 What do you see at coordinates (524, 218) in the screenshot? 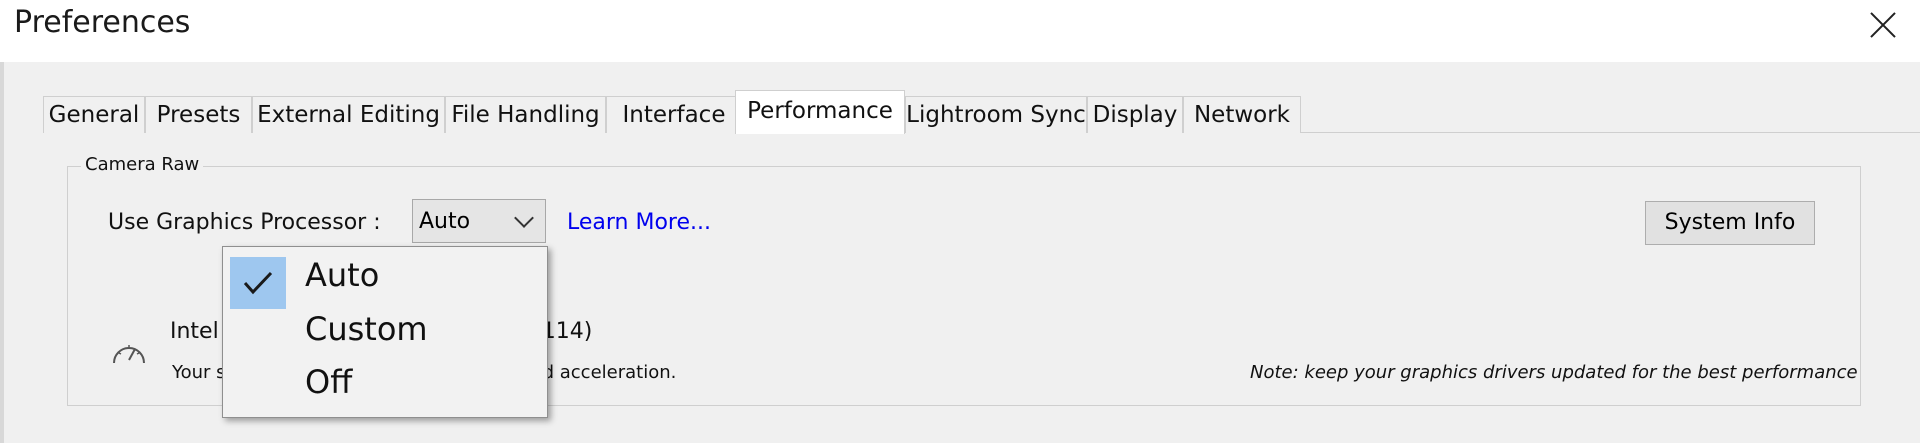
I see `chevron-down-icon` at bounding box center [524, 218].